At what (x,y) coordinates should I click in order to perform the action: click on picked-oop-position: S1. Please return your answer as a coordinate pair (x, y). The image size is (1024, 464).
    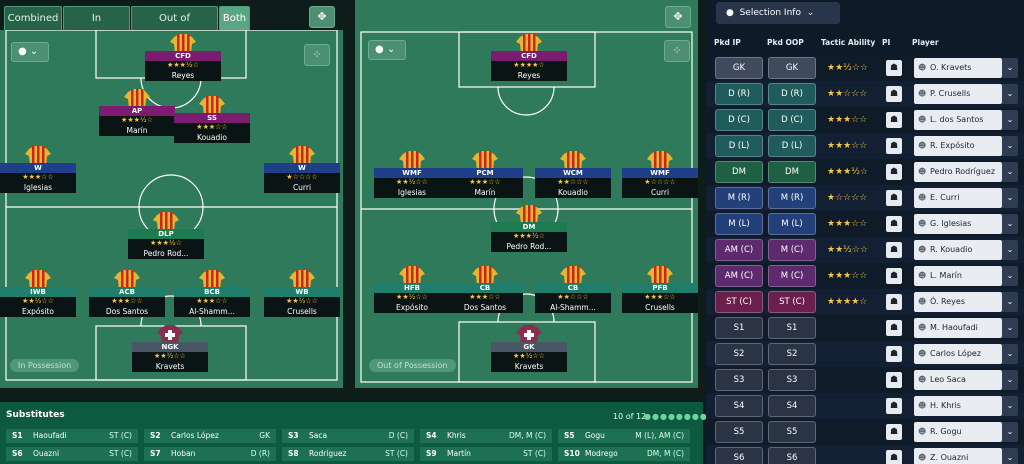
    Looking at the image, I should click on (792, 328).